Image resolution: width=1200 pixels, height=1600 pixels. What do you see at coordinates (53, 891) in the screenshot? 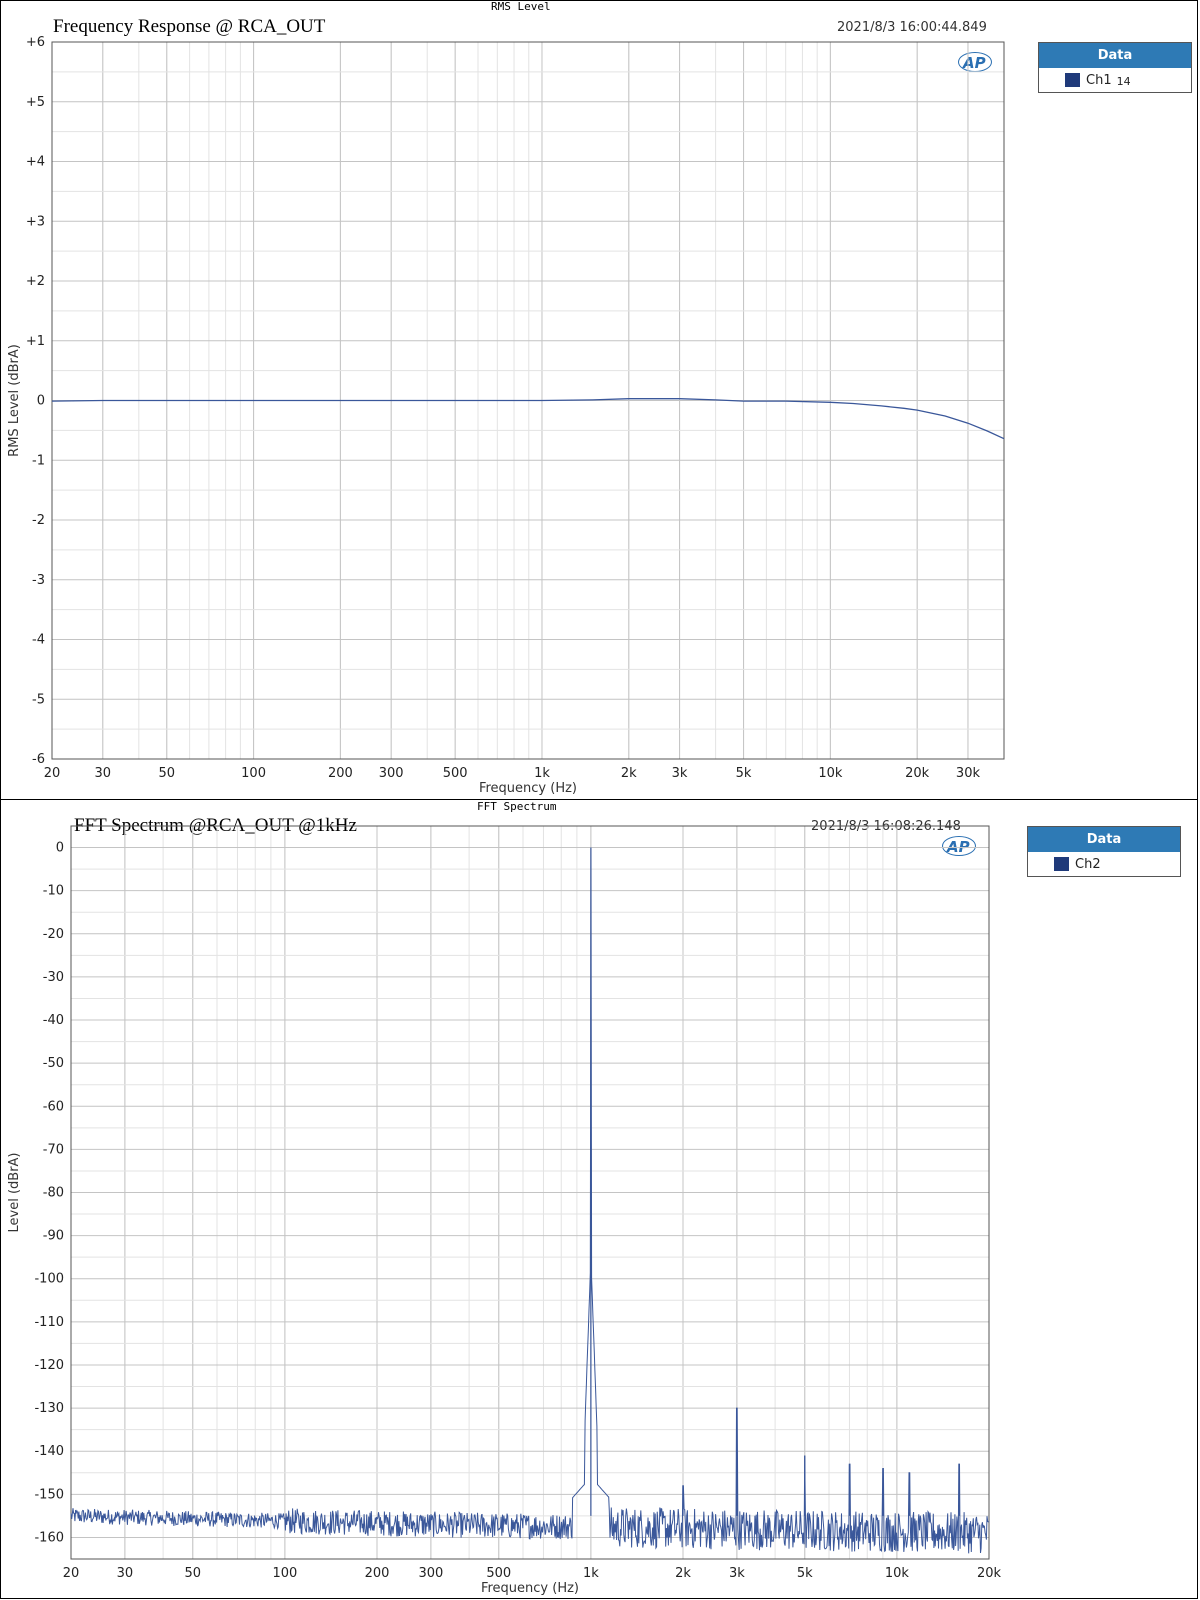
I see `y-tick-label: -10` at bounding box center [53, 891].